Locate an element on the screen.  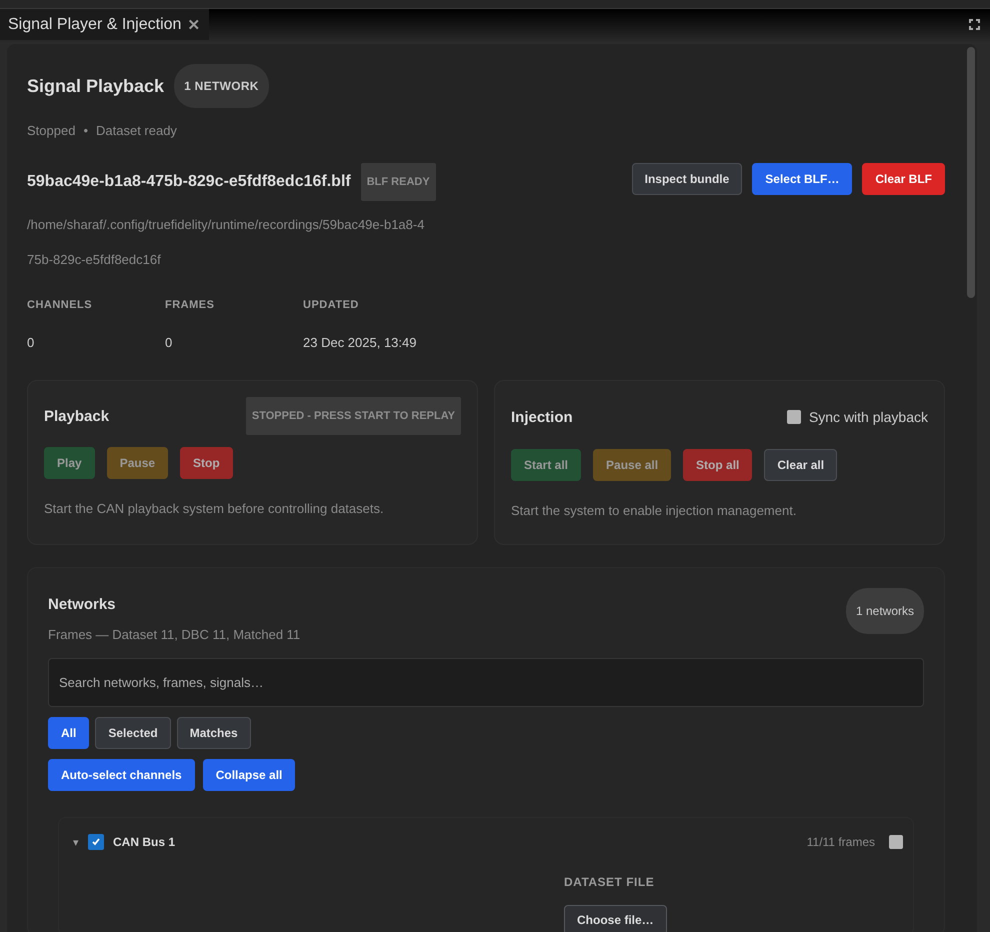
network-checkbox is located at coordinates (96, 842).